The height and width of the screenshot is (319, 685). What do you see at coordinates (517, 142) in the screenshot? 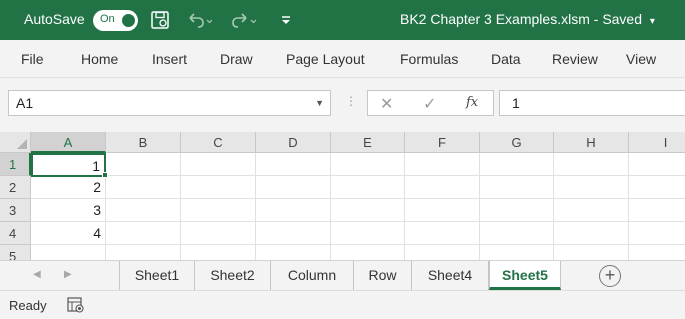
I see `column-header-g: G` at bounding box center [517, 142].